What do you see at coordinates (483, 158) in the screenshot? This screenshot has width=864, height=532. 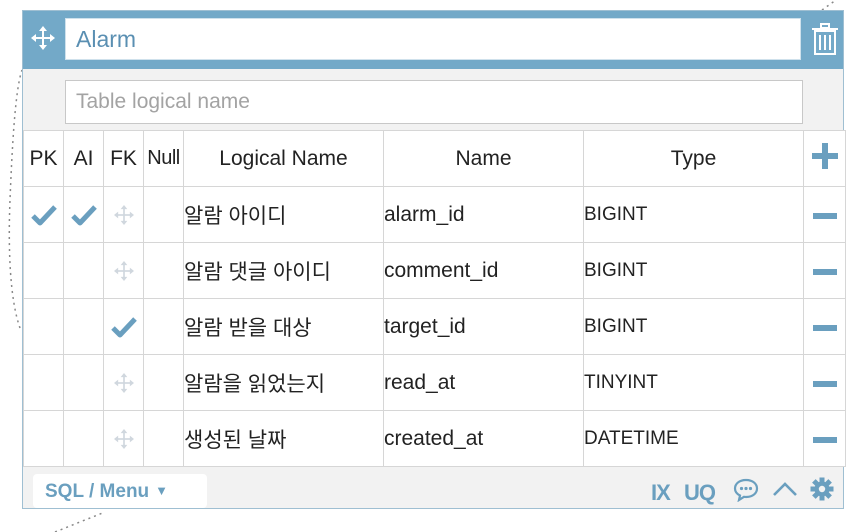 I see `header-name: Name` at bounding box center [483, 158].